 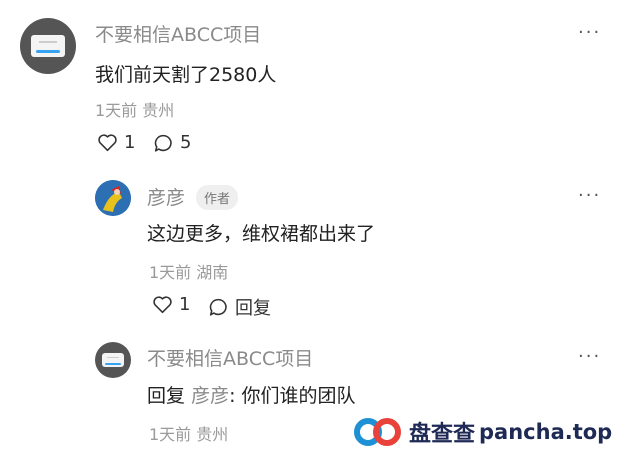 I want to click on reply-text: 回复 彦彦: 你们谁的团队, so click(x=251, y=394).